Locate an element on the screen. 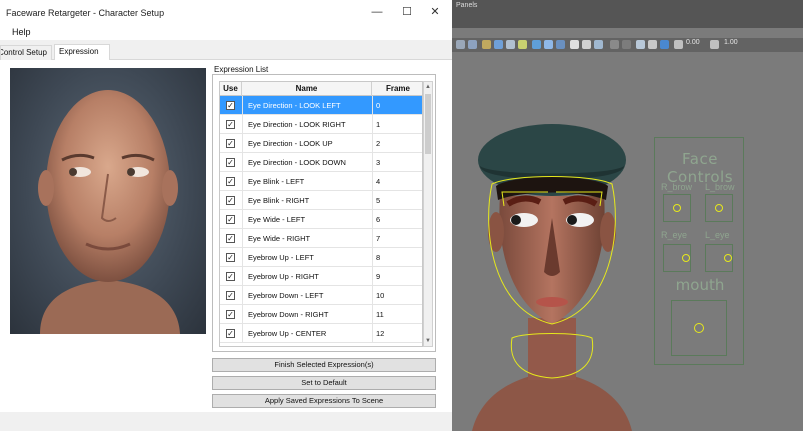  l-brow-control-box is located at coordinates (719, 208).